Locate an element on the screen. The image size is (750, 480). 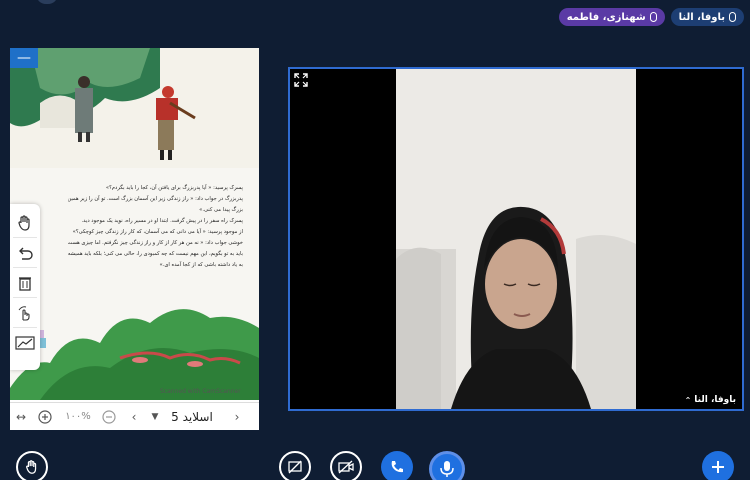
previous-slide-button: ‹ is located at coordinates (134, 417).